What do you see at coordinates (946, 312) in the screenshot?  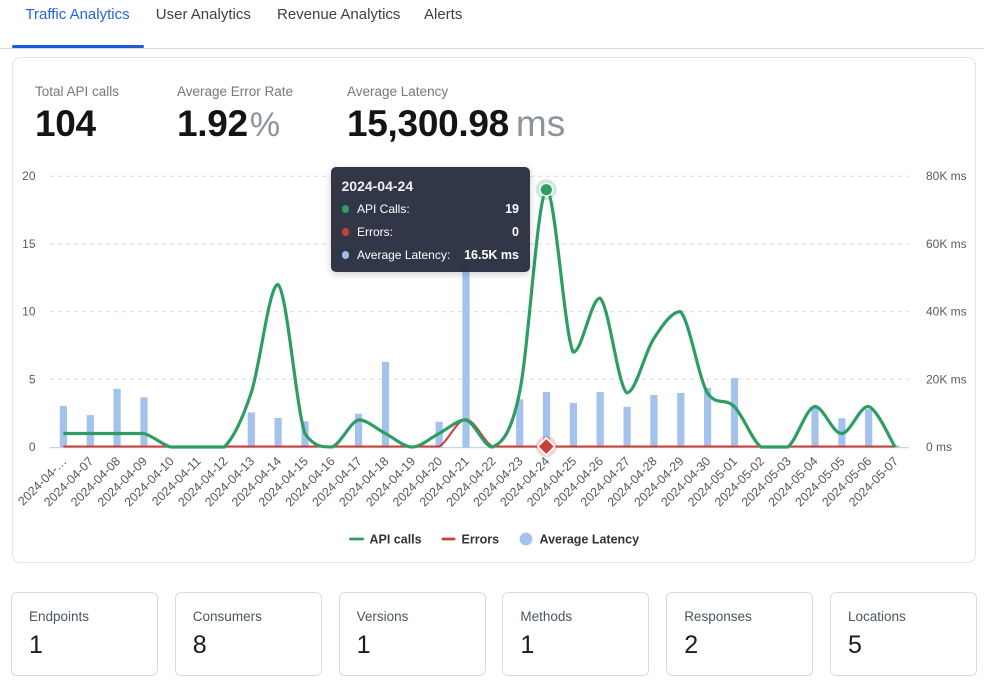 I see `svg-text: 40K ms` at bounding box center [946, 312].